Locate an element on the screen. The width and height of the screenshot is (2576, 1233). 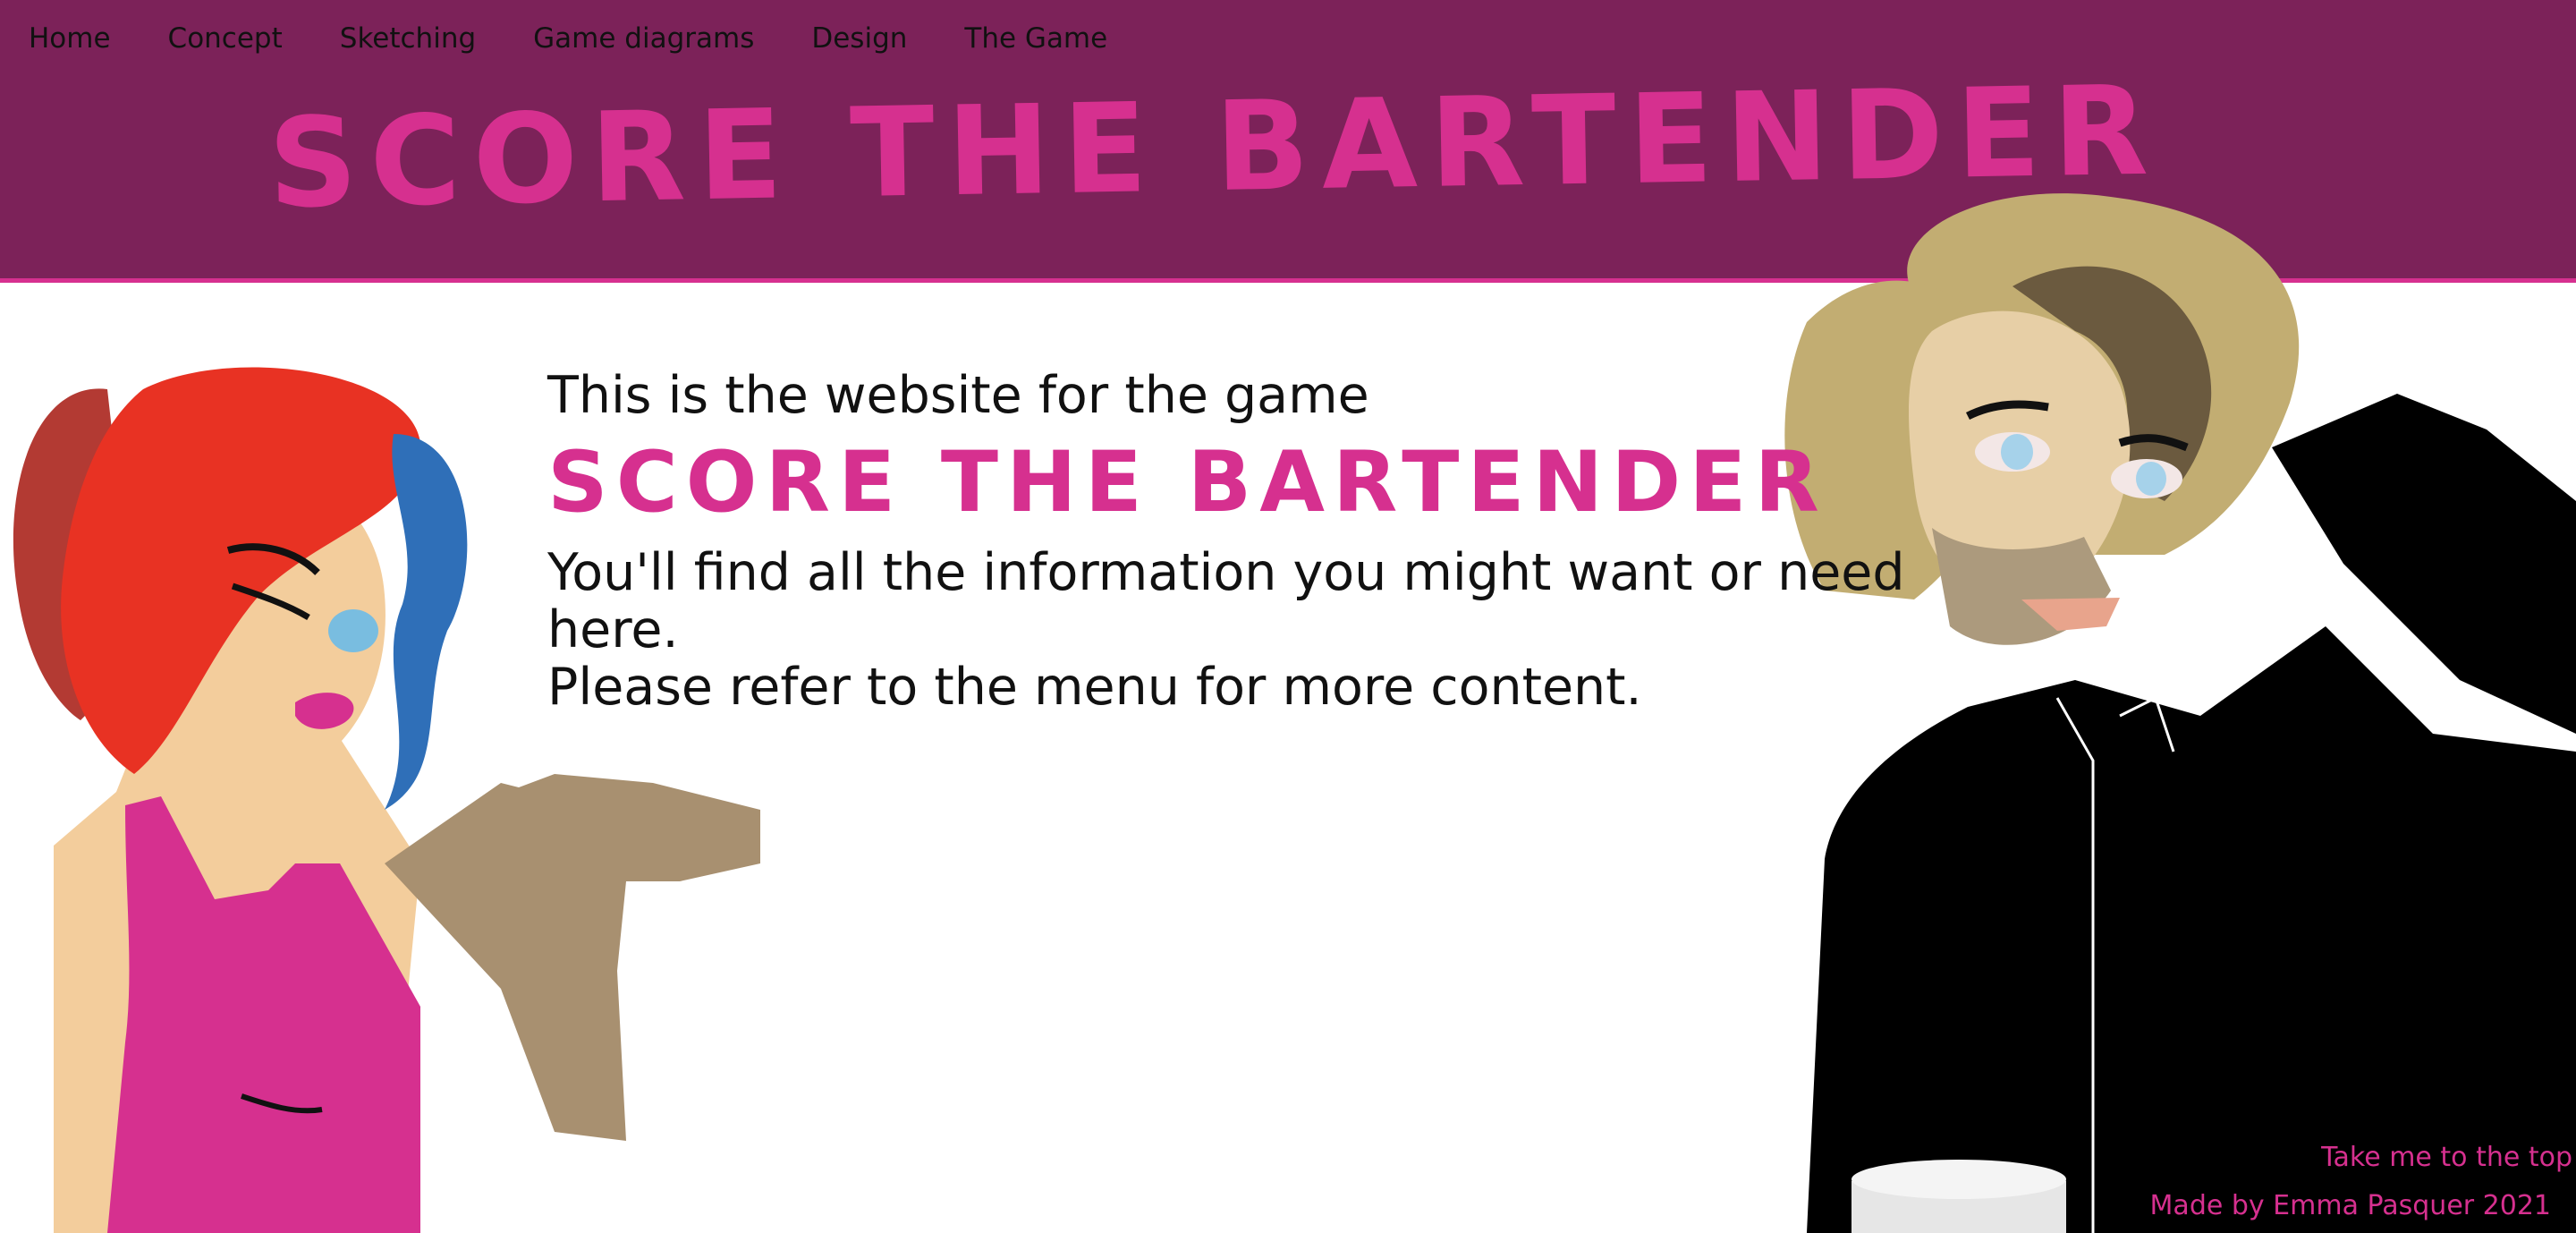
back-to-top-link: Take me to the top is located at coordinates (2446, 1157).